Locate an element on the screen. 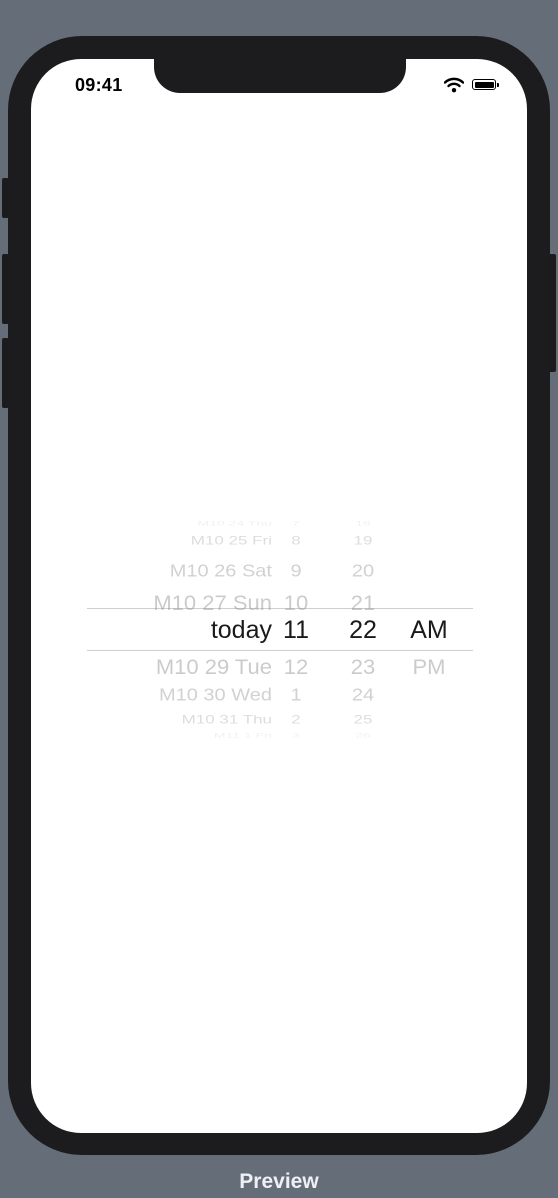  minute-option: 20 is located at coordinates (363, 571).